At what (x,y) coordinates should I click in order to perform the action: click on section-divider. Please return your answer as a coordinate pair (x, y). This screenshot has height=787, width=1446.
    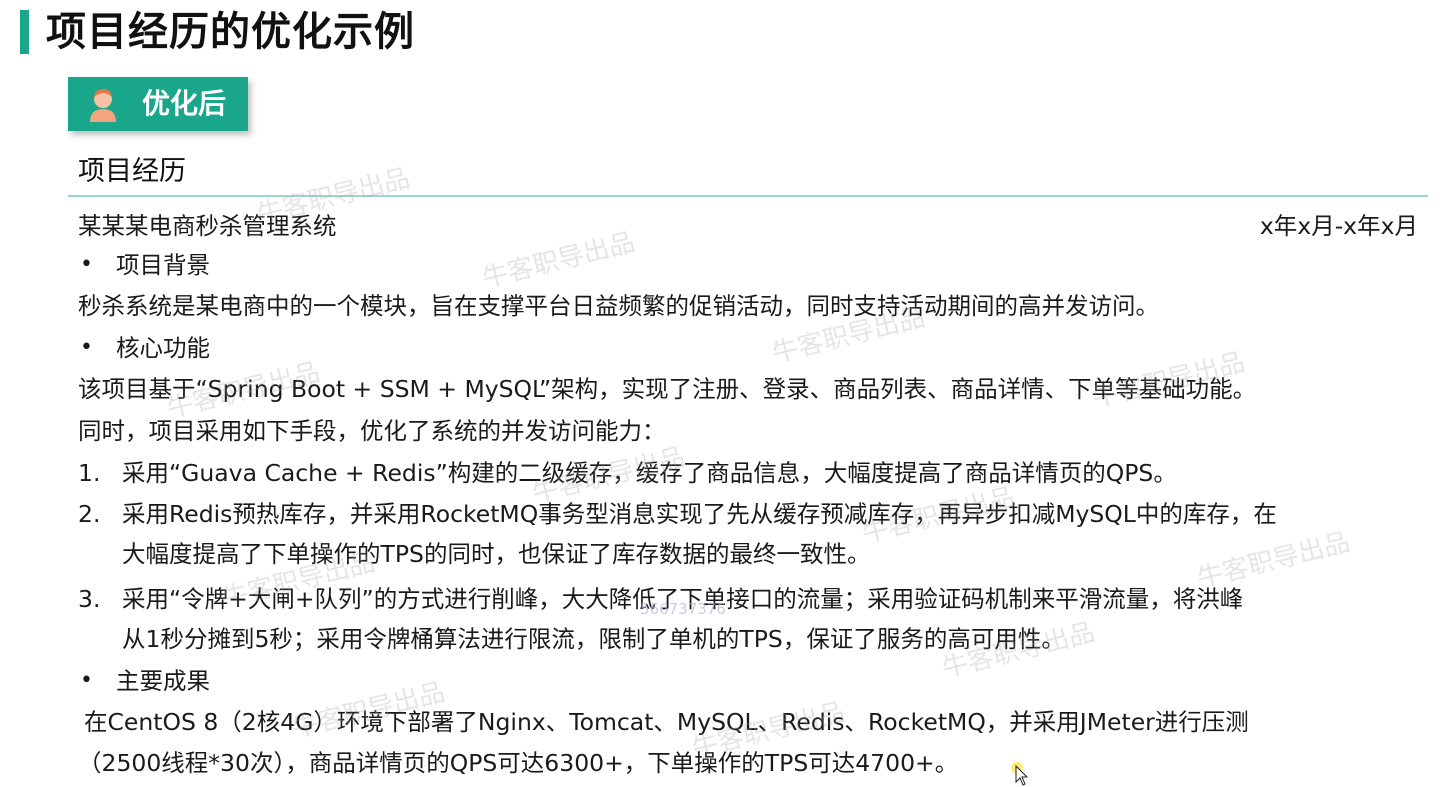
    Looking at the image, I should click on (748, 196).